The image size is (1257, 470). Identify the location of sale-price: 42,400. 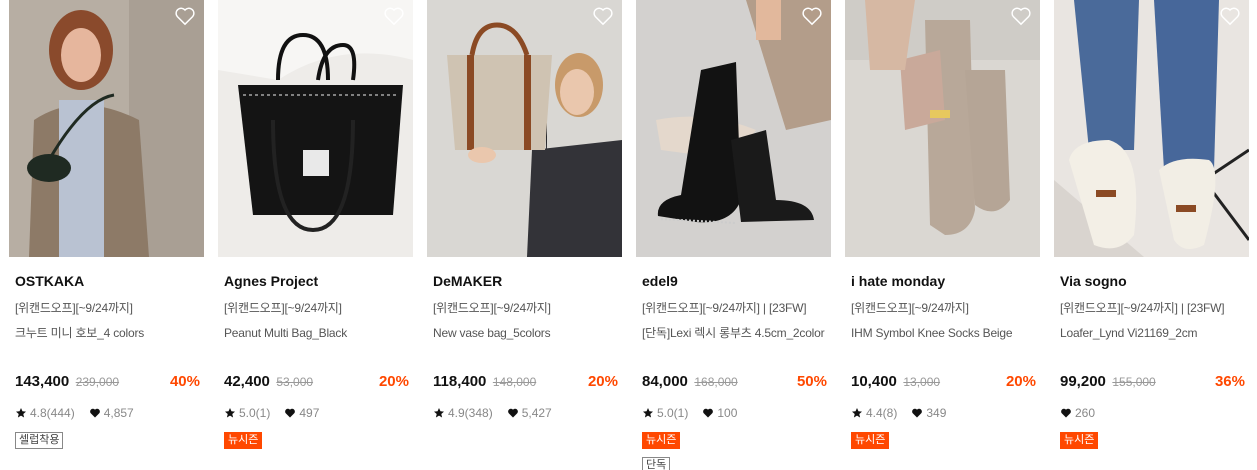
(247, 381).